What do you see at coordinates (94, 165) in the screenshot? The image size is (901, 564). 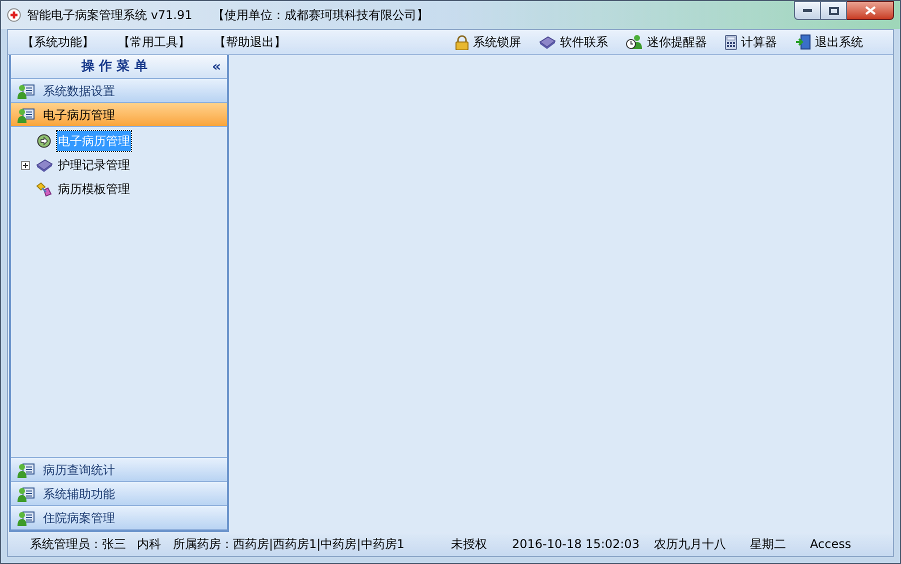 I see `tree-item: 护理记录管理` at bounding box center [94, 165].